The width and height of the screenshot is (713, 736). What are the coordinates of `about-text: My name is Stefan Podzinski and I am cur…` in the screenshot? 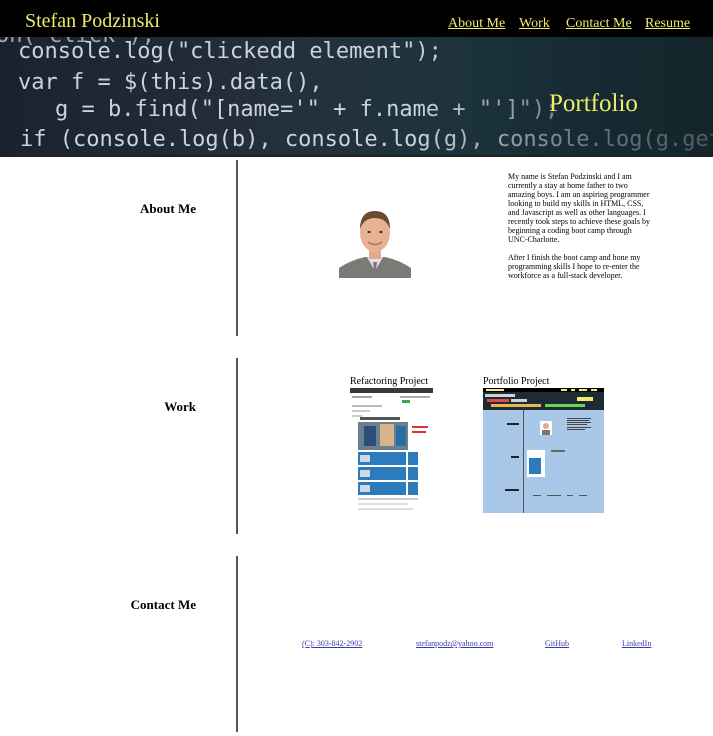 It's located at (580, 226).